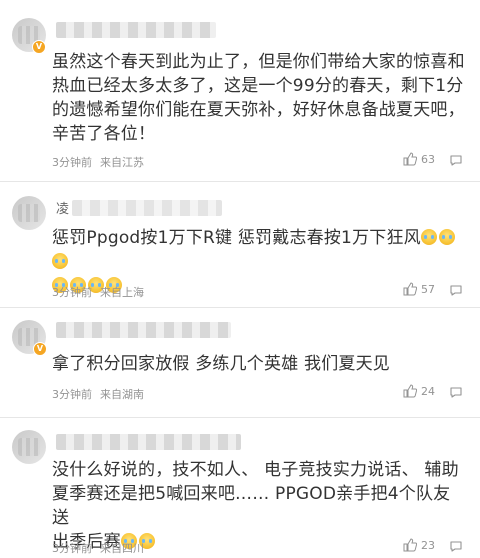 This screenshot has width=480, height=558. I want to click on like-button: 24, so click(419, 391).